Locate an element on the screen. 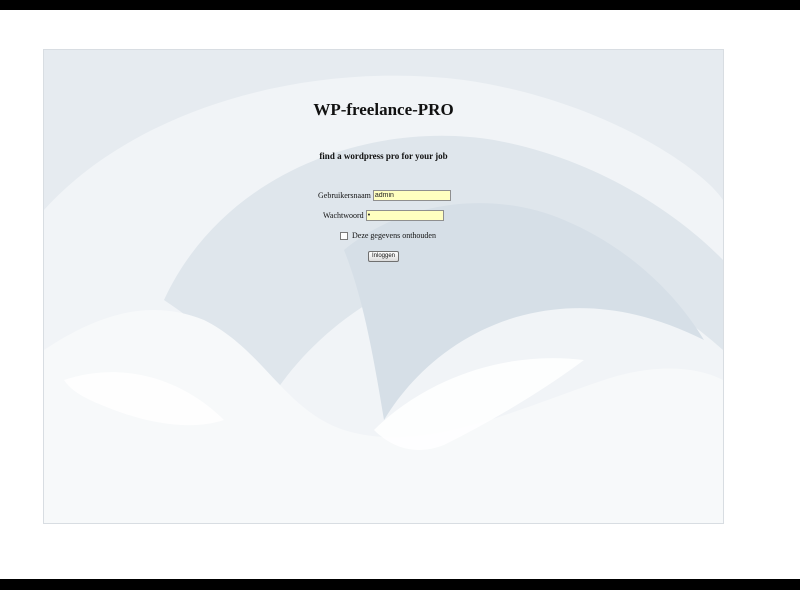 The image size is (800, 590). page-subtitle: find a wordpress pro for your job is located at coordinates (383, 156).